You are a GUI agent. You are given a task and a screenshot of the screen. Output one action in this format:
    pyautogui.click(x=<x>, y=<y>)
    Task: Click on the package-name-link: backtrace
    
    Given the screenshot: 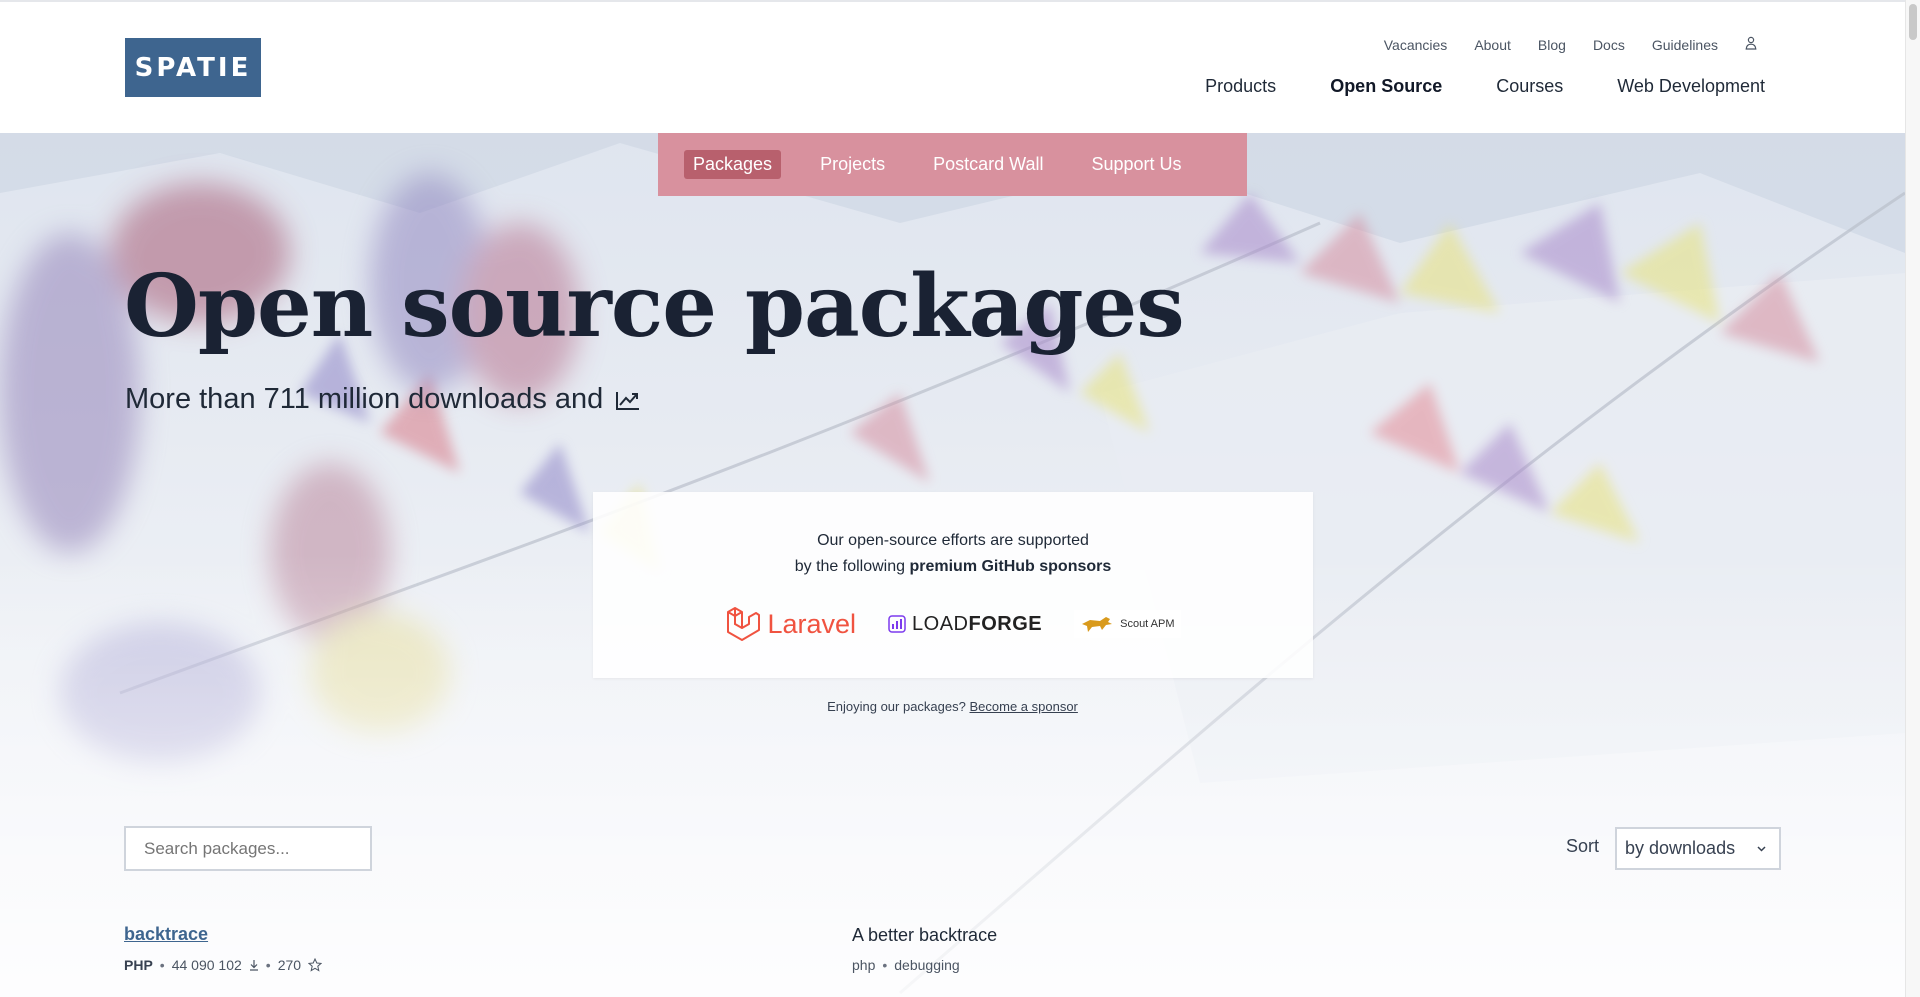 What is the action you would take?
    pyautogui.click(x=166, y=934)
    